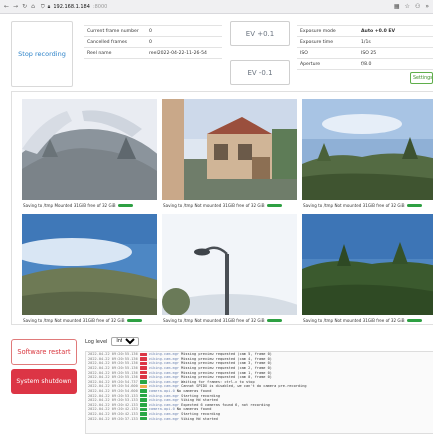 The height and width of the screenshot is (434, 433). I want to click on table-row: Current frame number 0, so click(153, 31).